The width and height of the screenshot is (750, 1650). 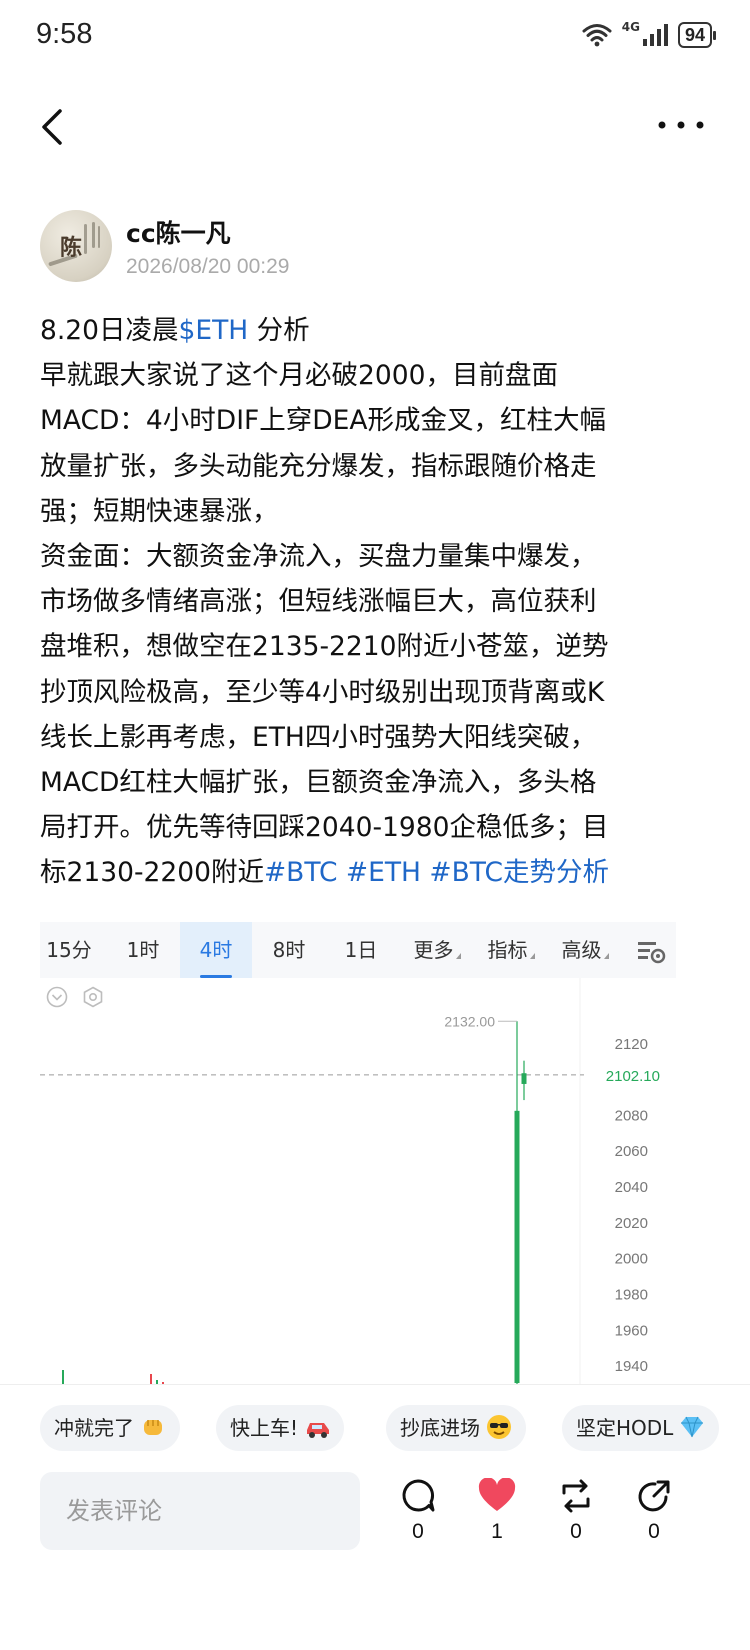 I want to click on chart-settings-icon, so click(x=652, y=952).